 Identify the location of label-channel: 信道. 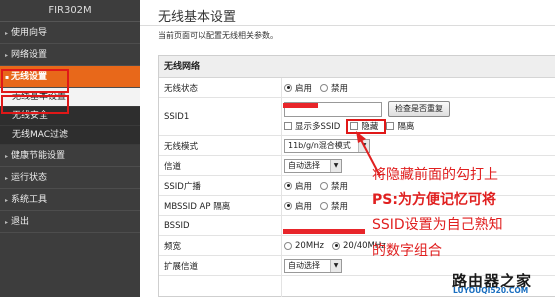
(173, 166).